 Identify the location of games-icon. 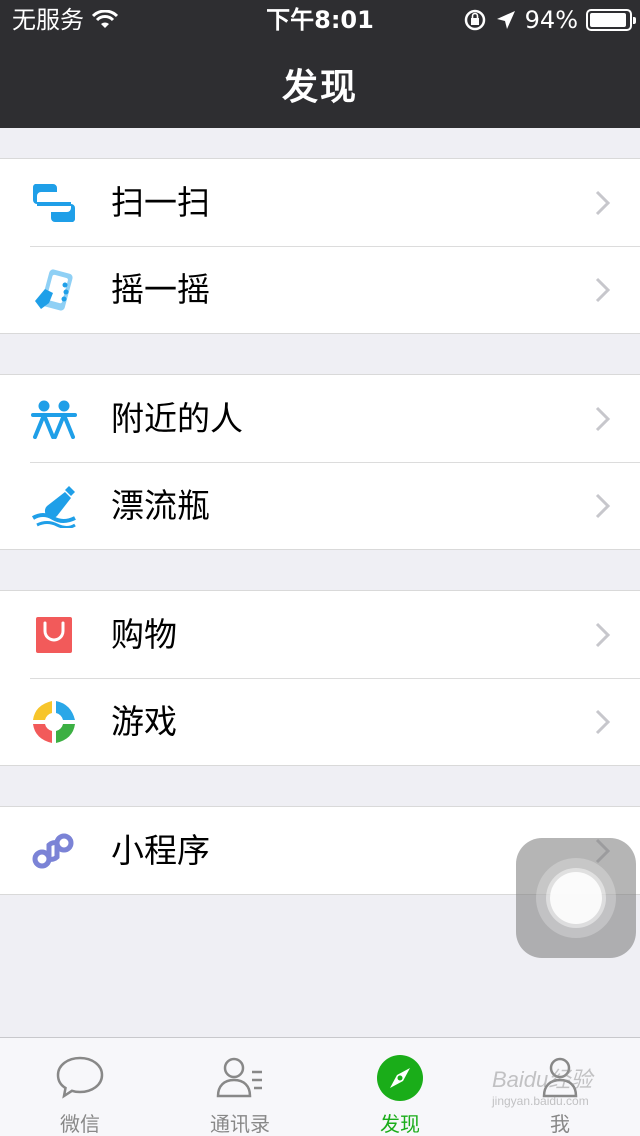
(54, 722).